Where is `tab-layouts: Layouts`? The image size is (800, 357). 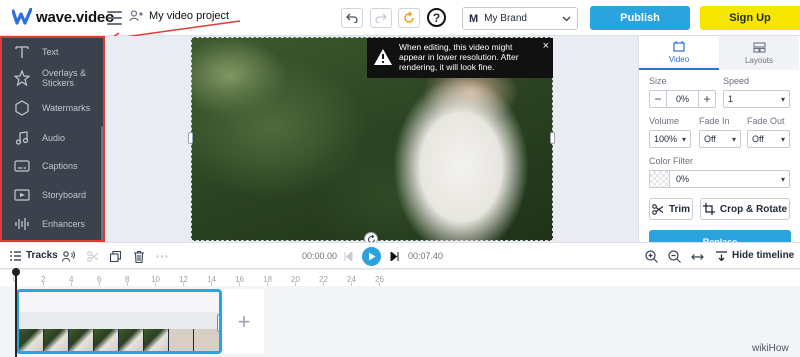
tab-layouts: Layouts is located at coordinates (759, 53).